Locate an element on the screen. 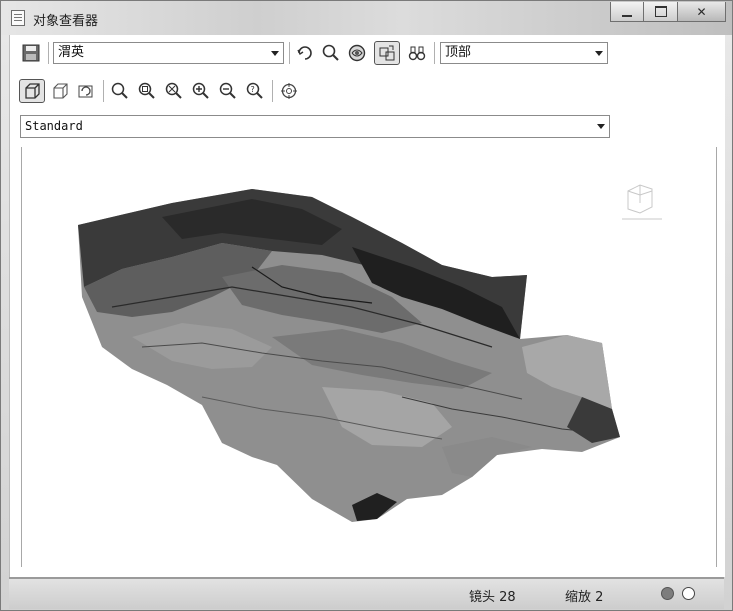  visual-style-select: Standard is located at coordinates (315, 126).